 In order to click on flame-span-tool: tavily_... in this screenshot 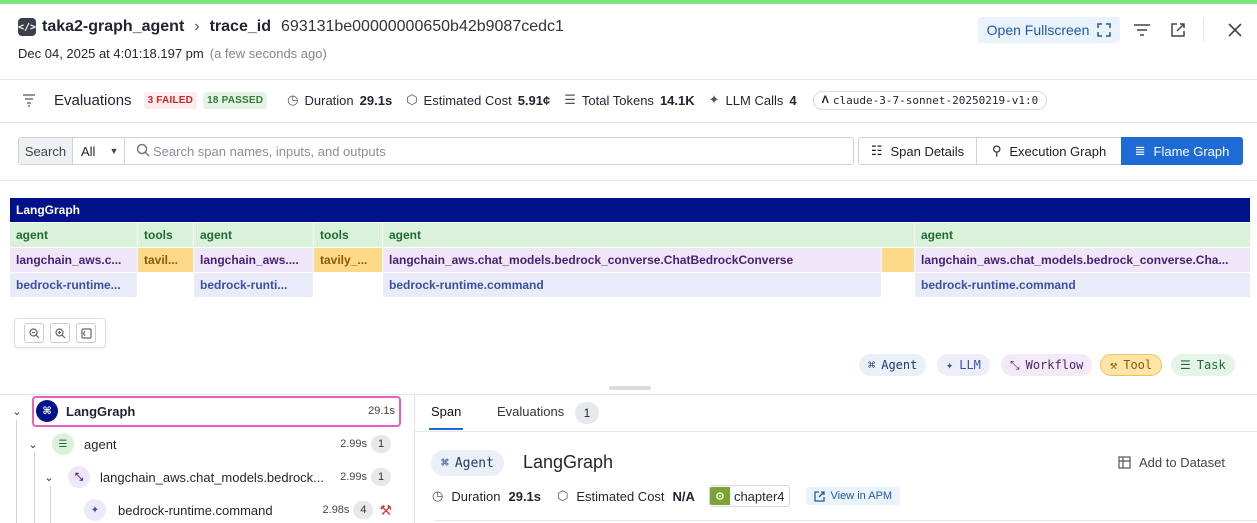, I will do `click(348, 260)`.